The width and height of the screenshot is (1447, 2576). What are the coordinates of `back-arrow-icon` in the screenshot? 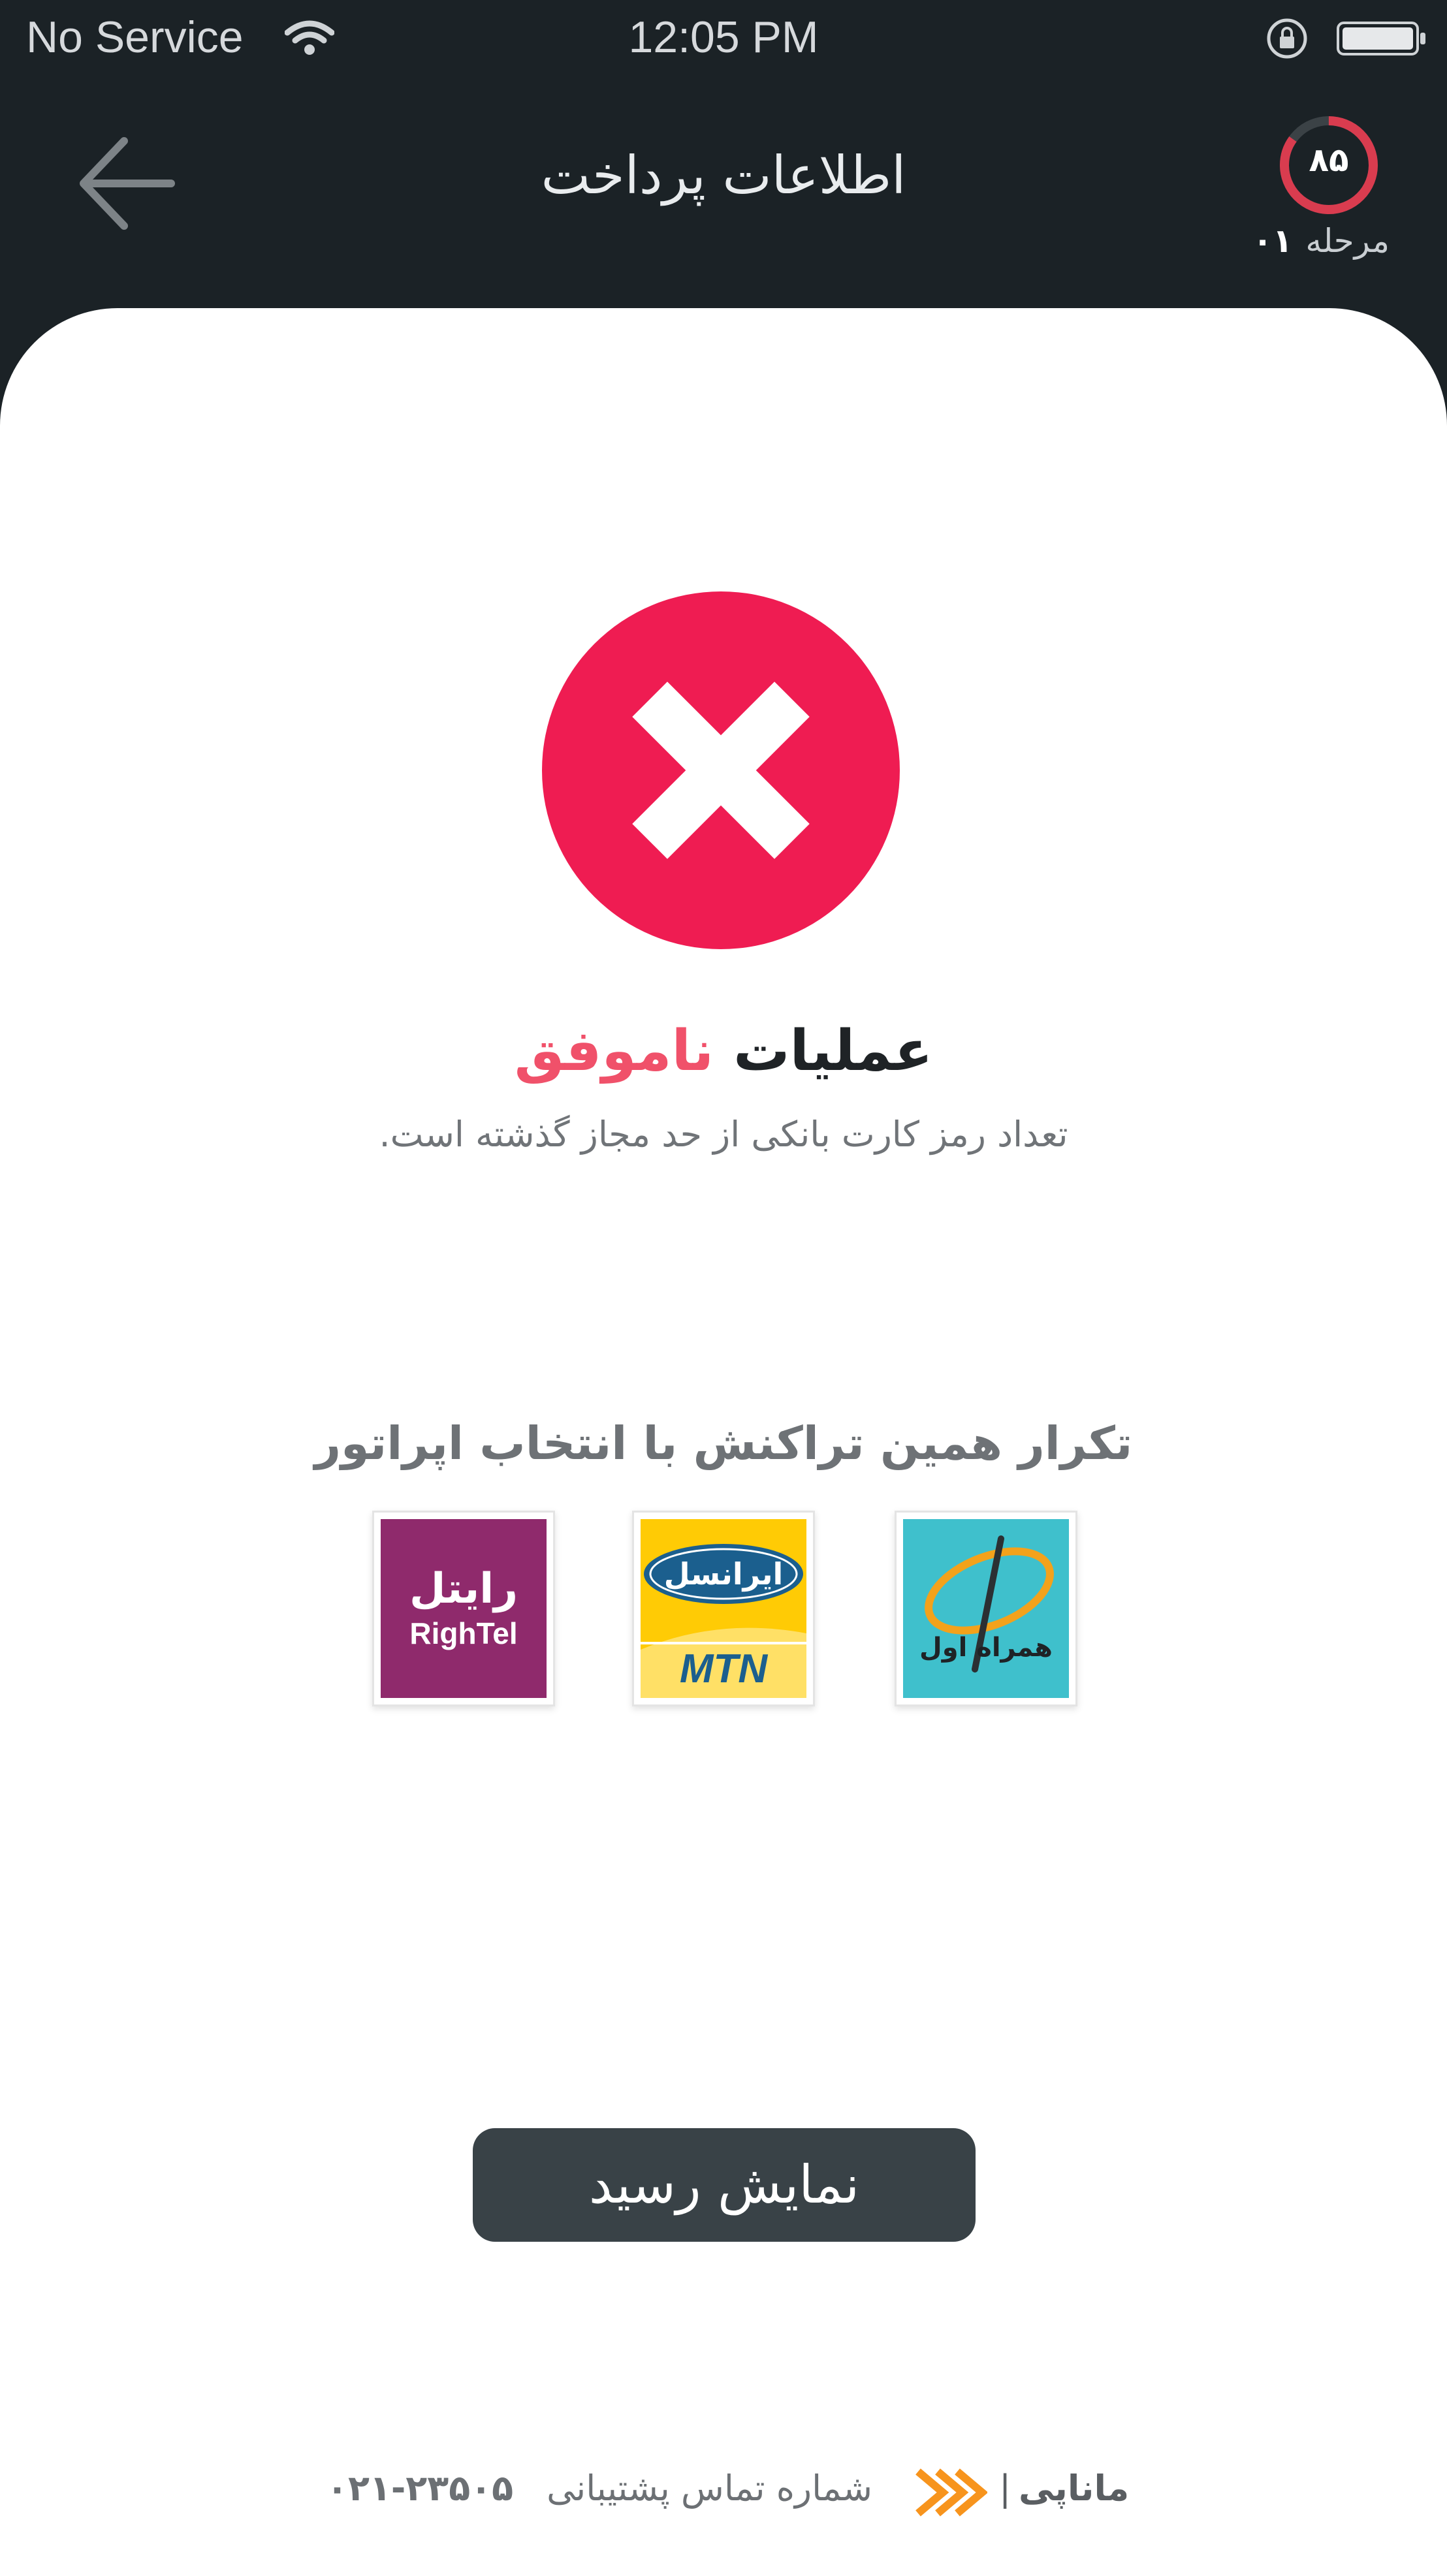 It's located at (126, 184).